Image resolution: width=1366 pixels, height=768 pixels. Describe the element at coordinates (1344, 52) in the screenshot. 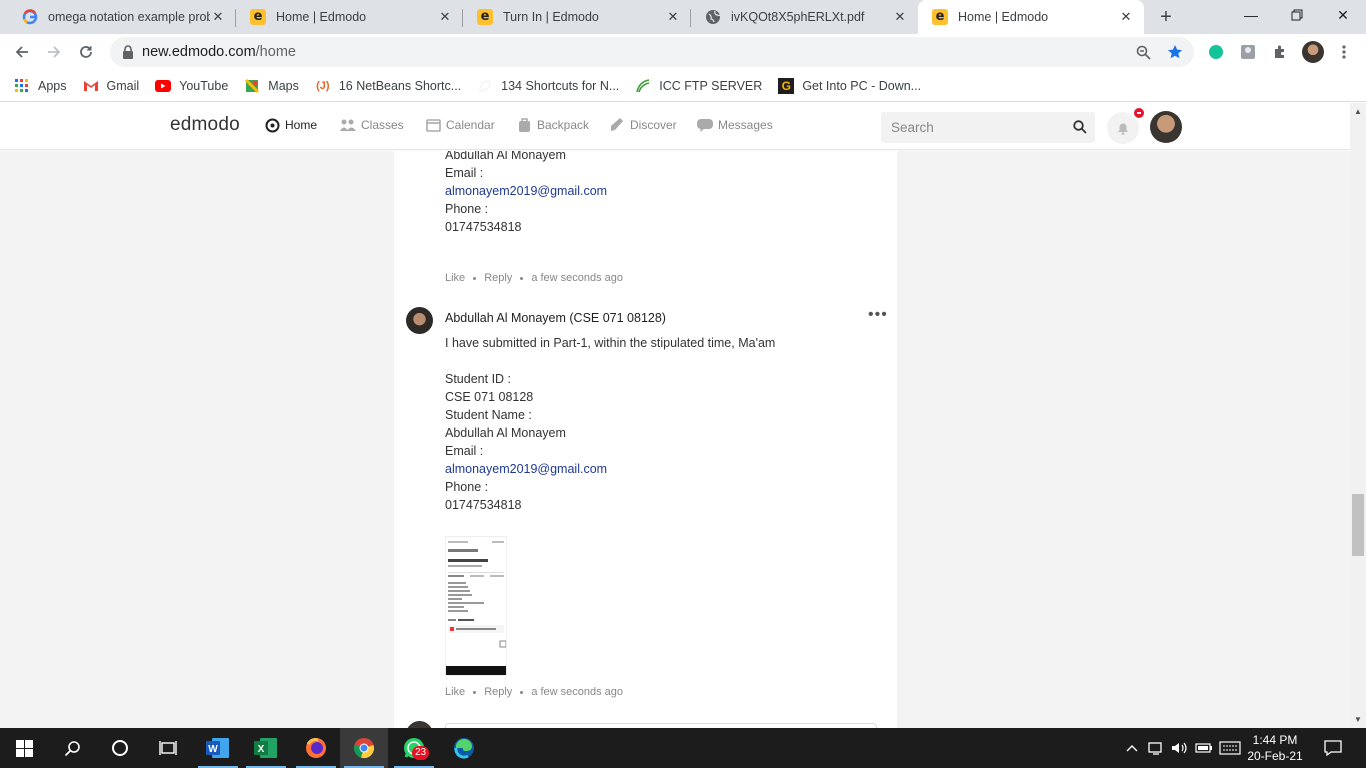

I see `chrome-menu-icon` at that location.